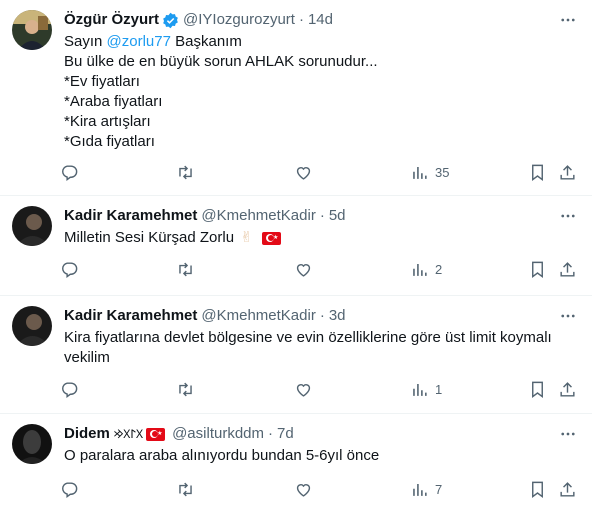 The width and height of the screenshot is (592, 516). What do you see at coordinates (285, 434) in the screenshot?
I see `timestamp: 7d` at bounding box center [285, 434].